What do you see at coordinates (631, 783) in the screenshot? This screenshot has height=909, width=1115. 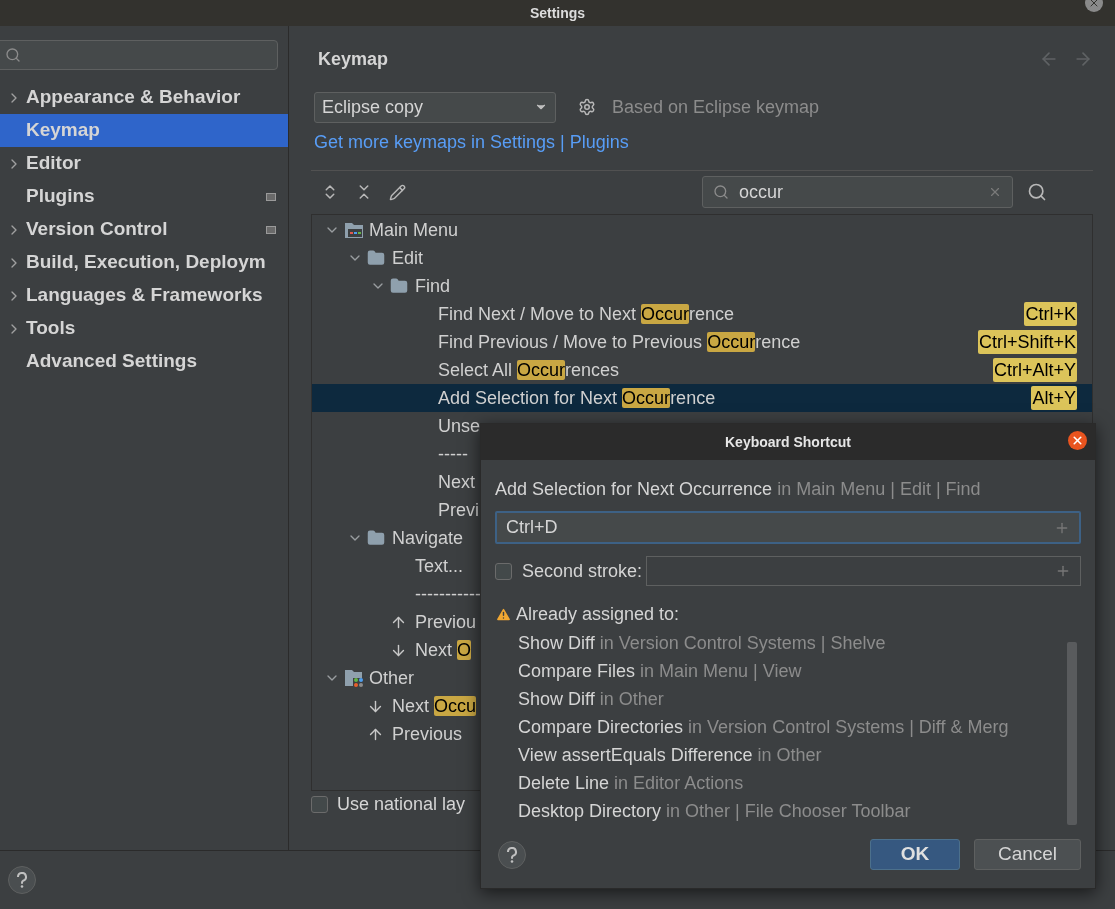 I see `conflict-item: Delete Line in Editor Actions` at bounding box center [631, 783].